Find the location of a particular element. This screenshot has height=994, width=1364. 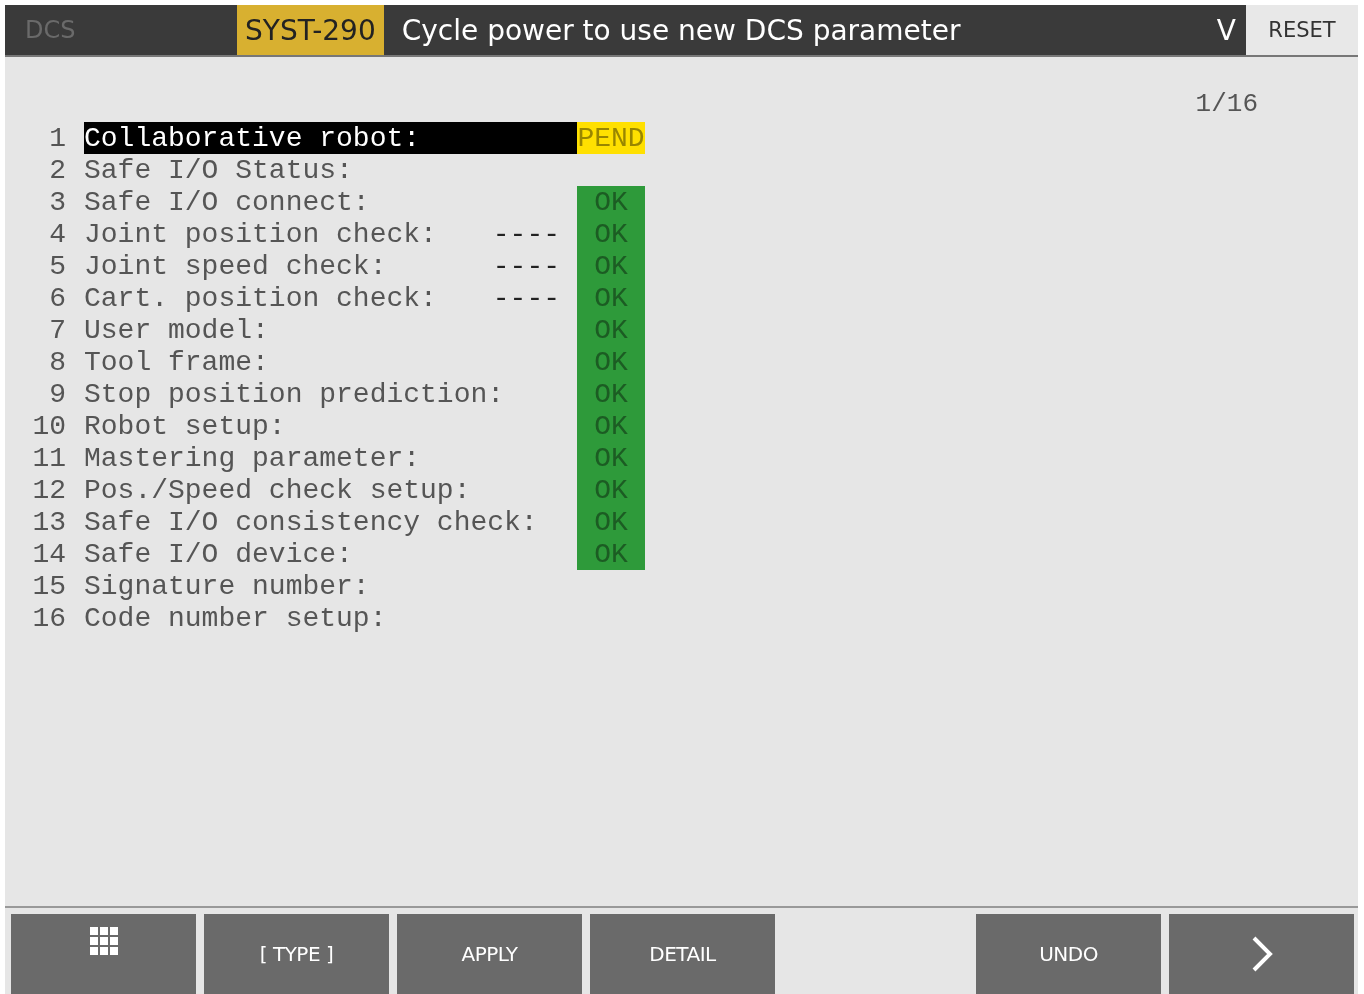

function-key: [ TYPE ] is located at coordinates (296, 954).